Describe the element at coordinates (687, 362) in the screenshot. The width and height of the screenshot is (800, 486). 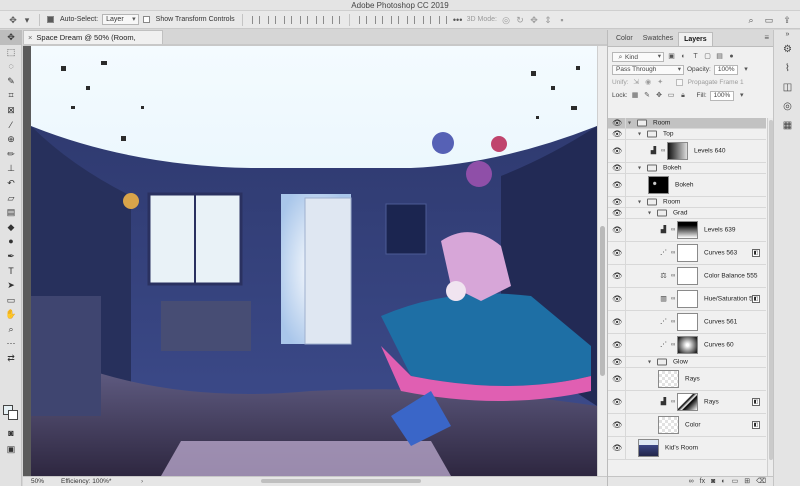
I see `layer-group-row: 👁︎ ▾ Glow` at that location.